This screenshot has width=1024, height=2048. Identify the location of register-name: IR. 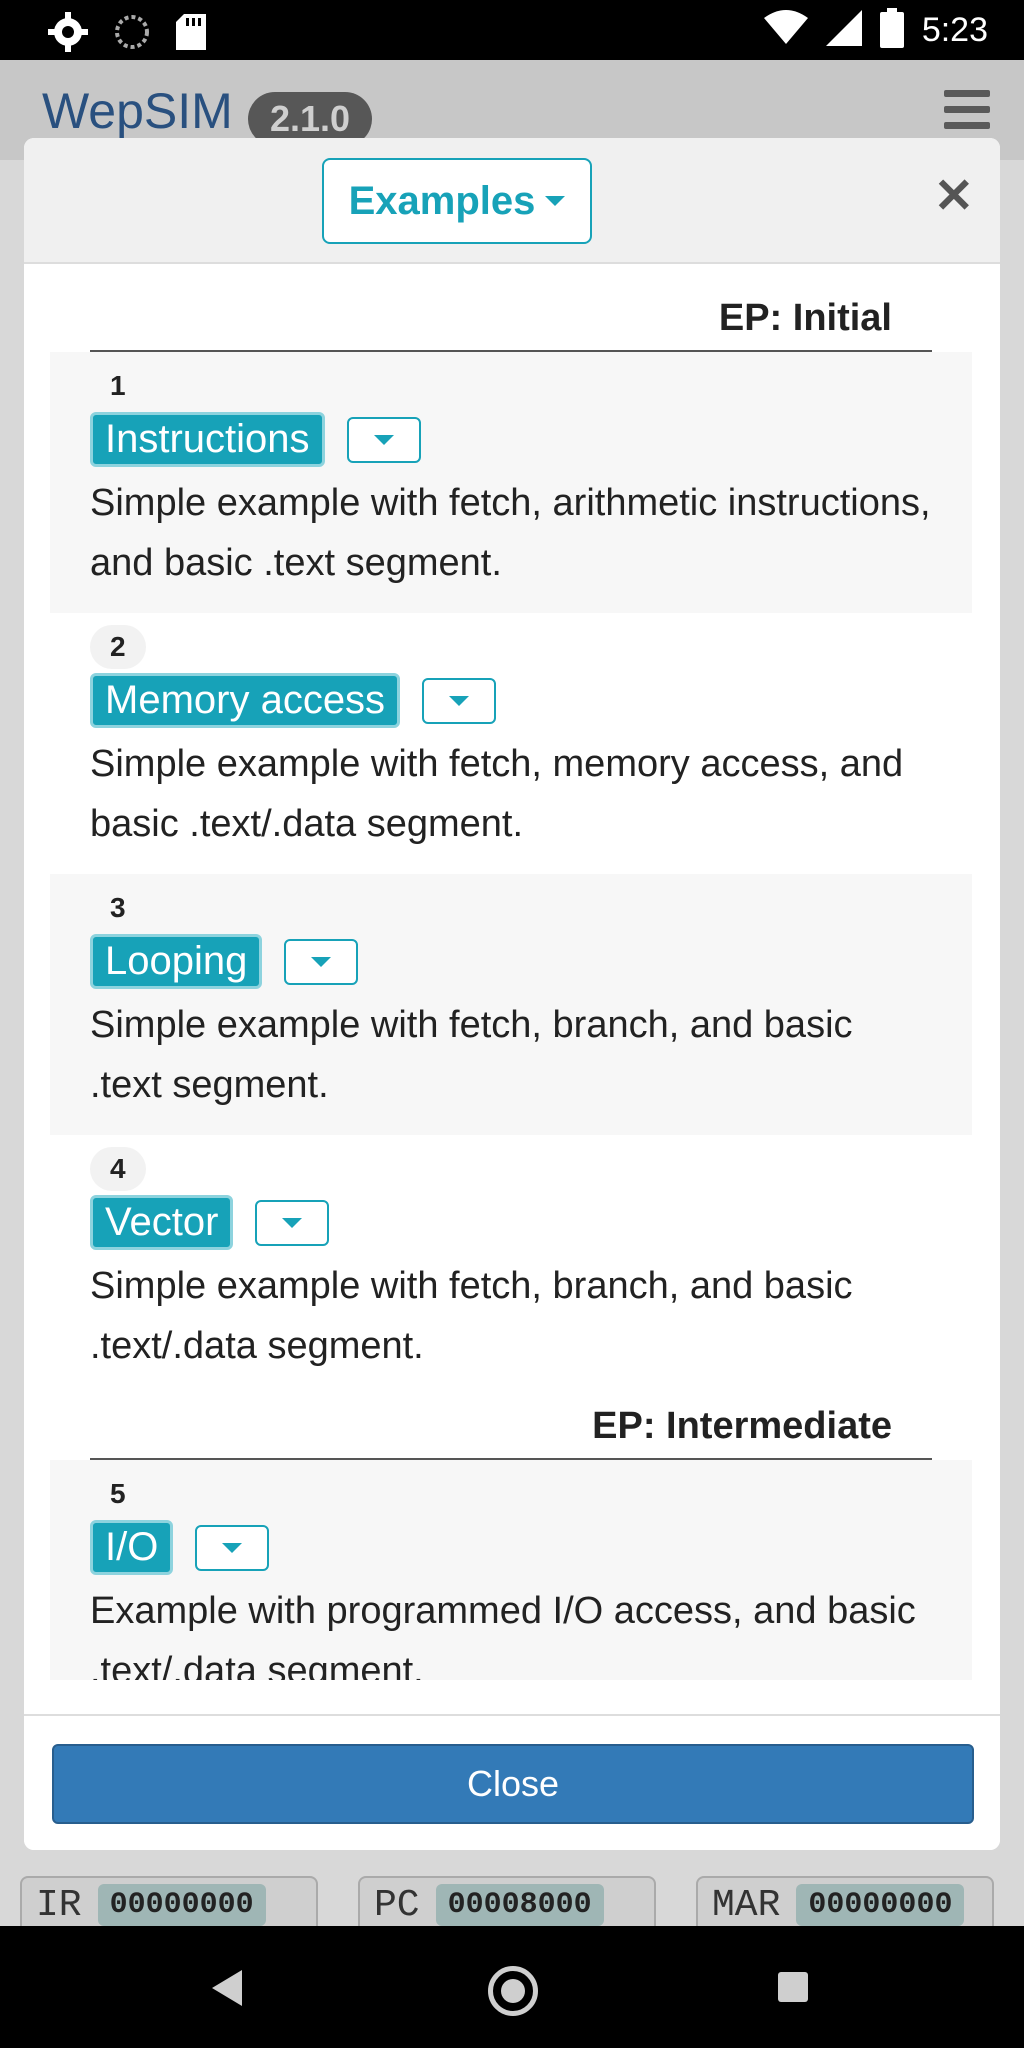
(59, 1905).